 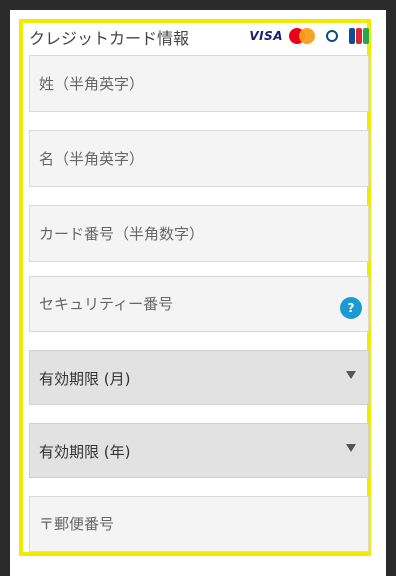 What do you see at coordinates (85, 379) in the screenshot?
I see `expiry-month-label: 有効期限 (月)` at bounding box center [85, 379].